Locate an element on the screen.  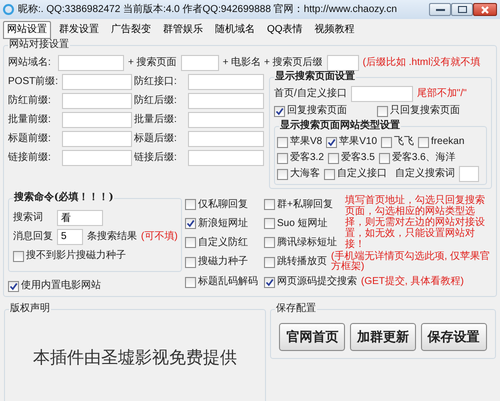
copyright-text: 本插件由圣墟影视免费提供 is located at coordinates (135, 358).